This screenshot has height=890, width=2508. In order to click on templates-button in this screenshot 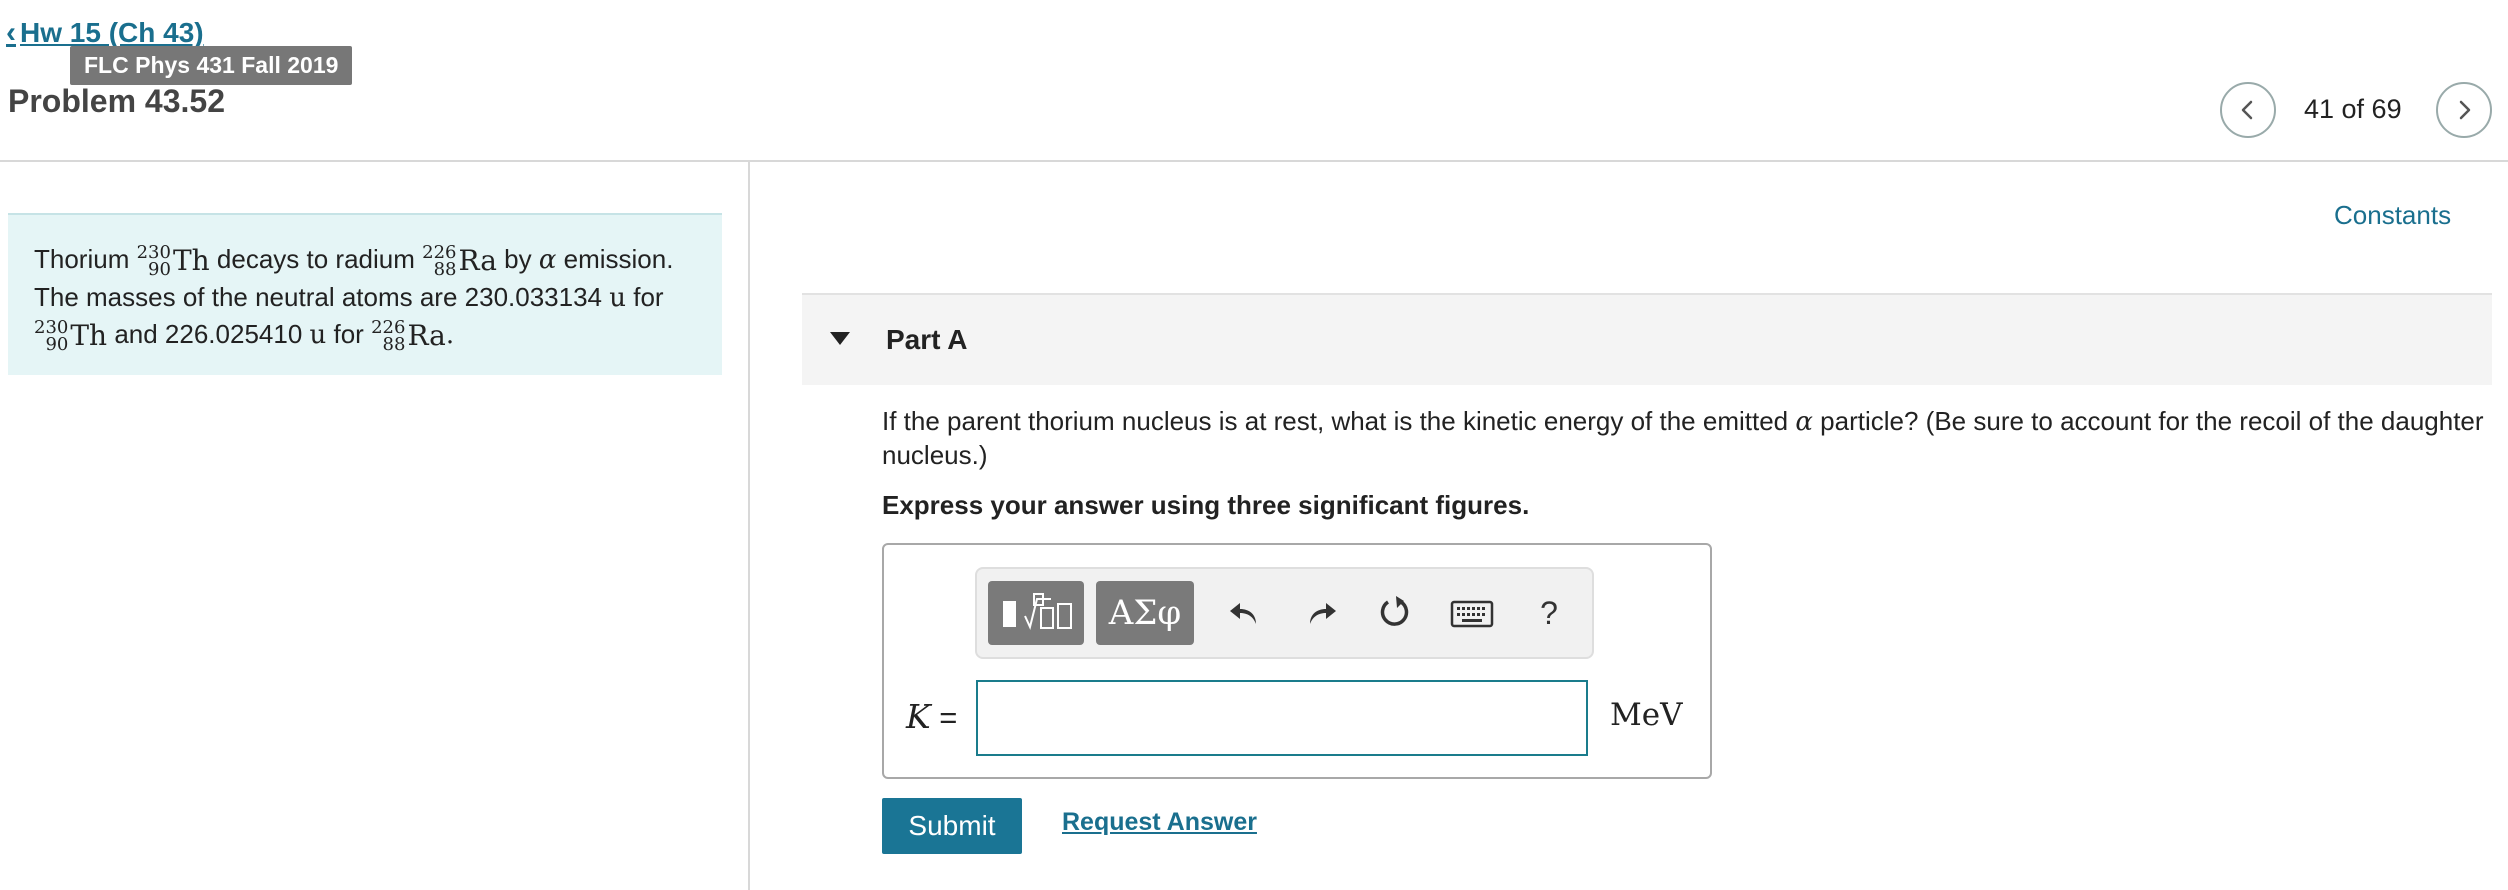, I will do `click(1036, 613)`.